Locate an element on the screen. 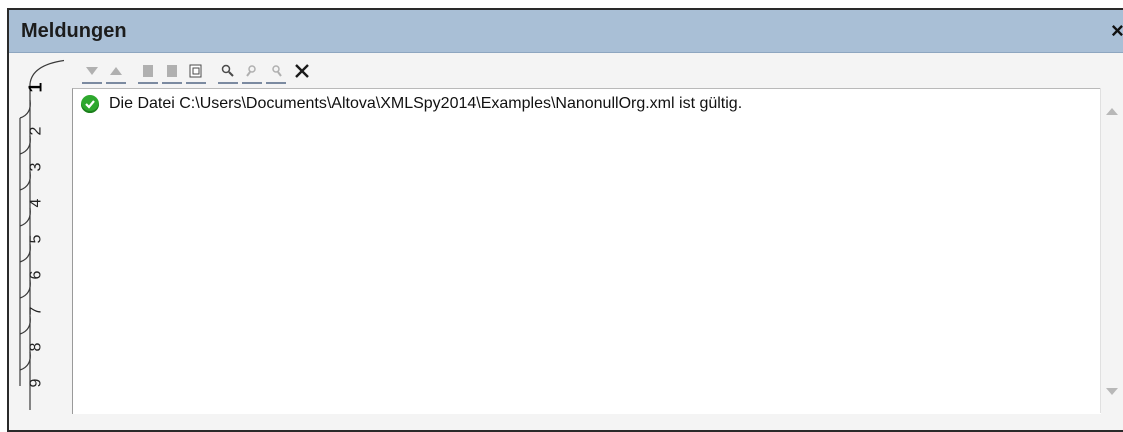  copy-all-messages-icon is located at coordinates (195, 71).